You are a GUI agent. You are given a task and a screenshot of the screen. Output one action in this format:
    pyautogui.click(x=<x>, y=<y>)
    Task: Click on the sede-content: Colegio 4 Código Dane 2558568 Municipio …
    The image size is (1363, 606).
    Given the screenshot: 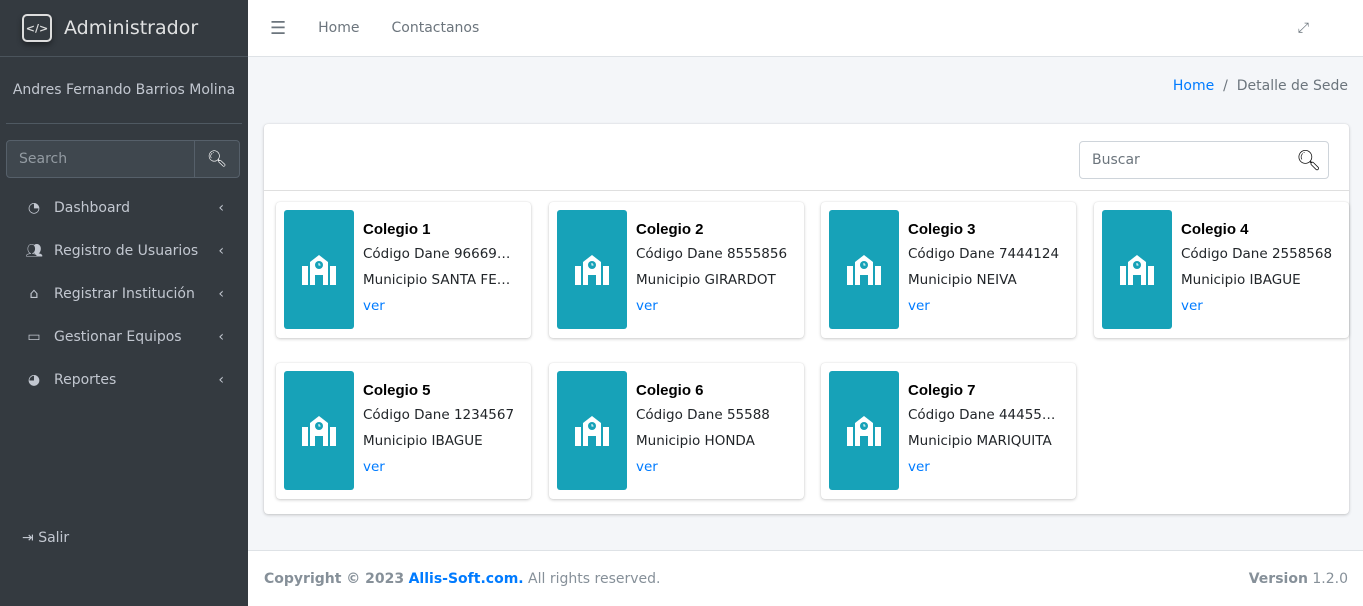 What is the action you would take?
    pyautogui.click(x=1256, y=270)
    